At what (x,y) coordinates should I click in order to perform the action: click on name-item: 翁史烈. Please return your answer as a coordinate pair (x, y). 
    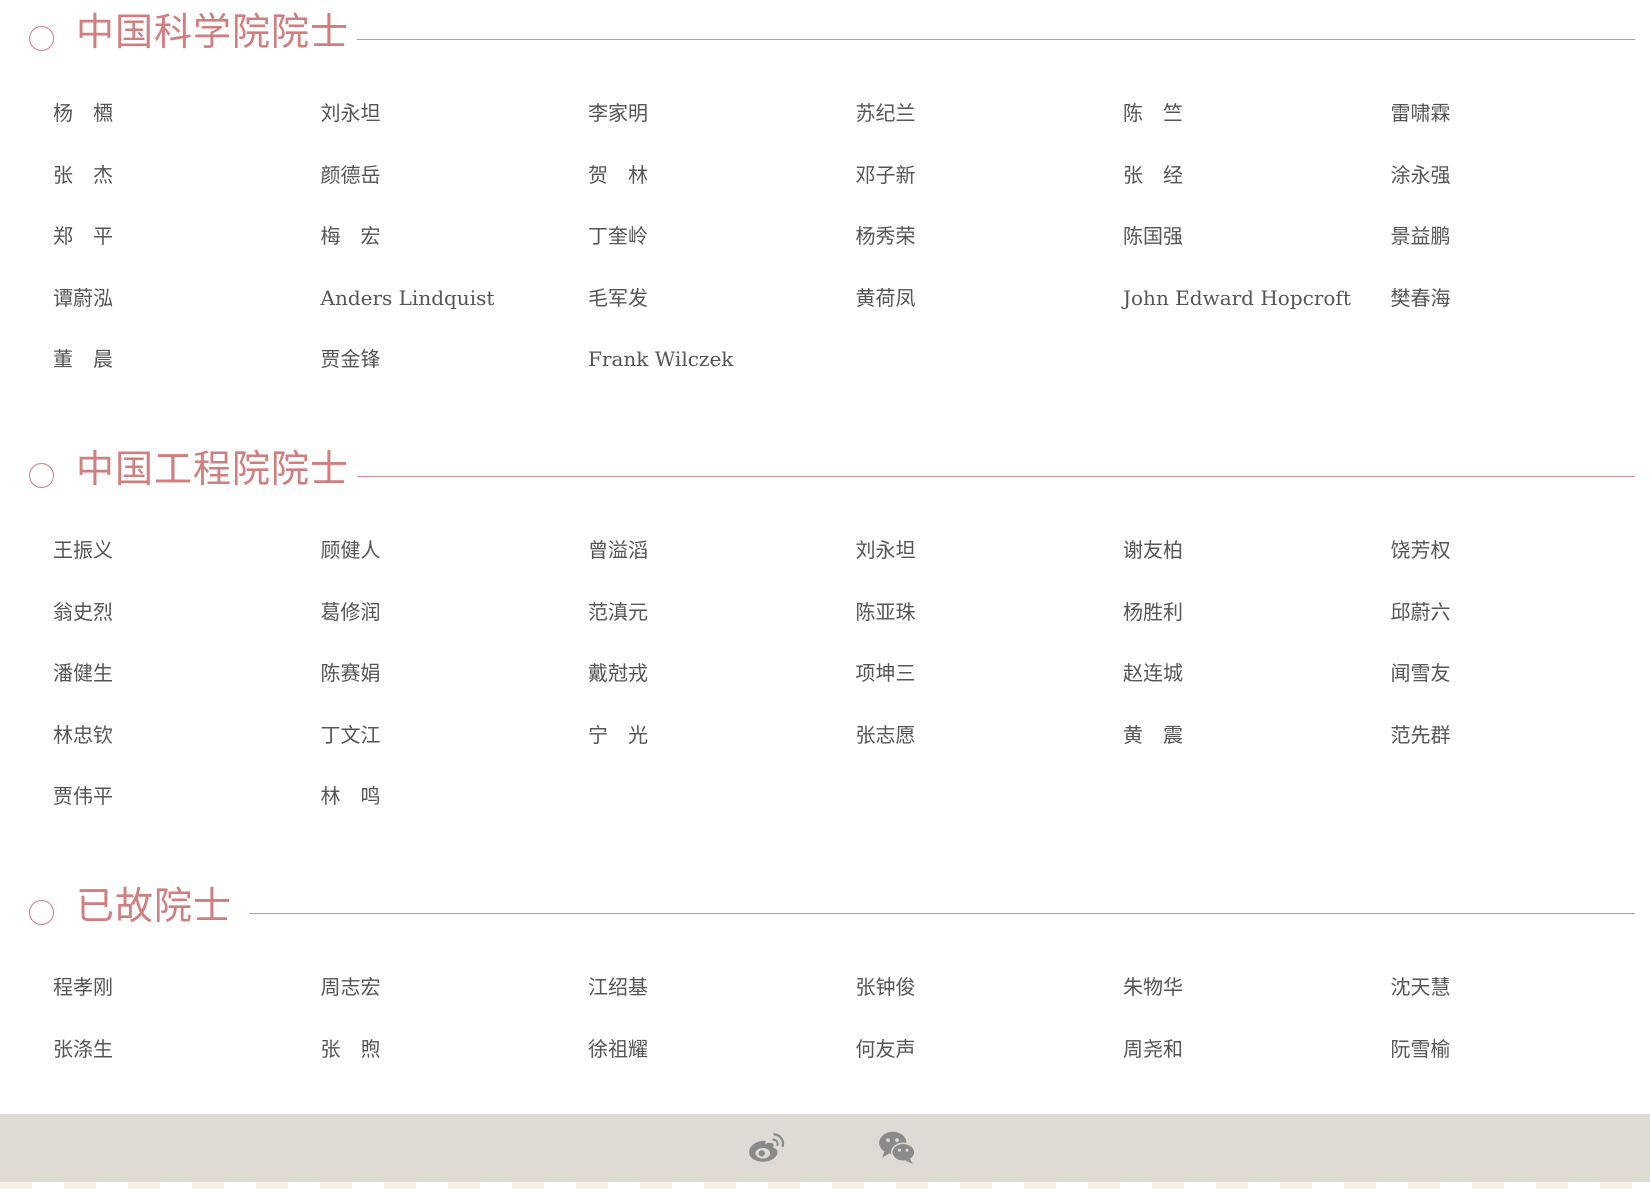
    Looking at the image, I should click on (83, 612).